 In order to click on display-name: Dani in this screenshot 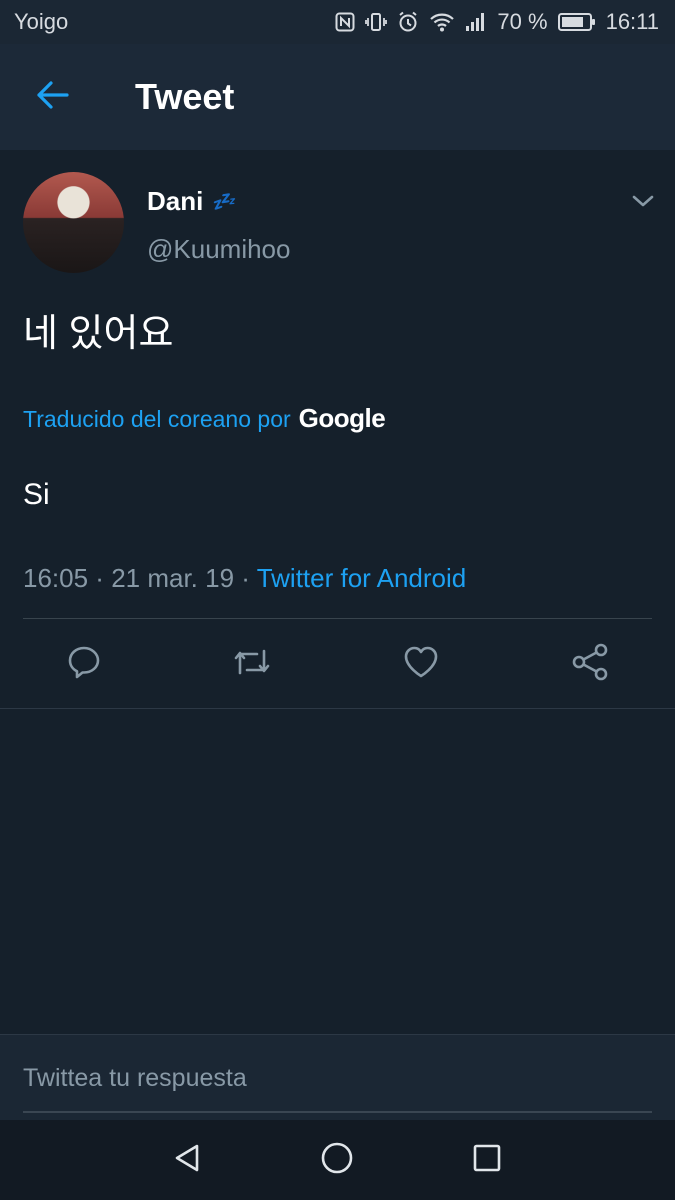, I will do `click(175, 201)`.